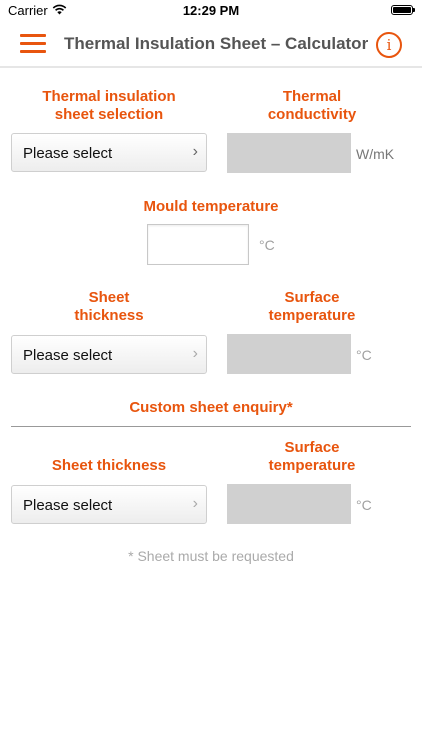  What do you see at coordinates (364, 355) in the screenshot?
I see `surface-temperature-unit: °C` at bounding box center [364, 355].